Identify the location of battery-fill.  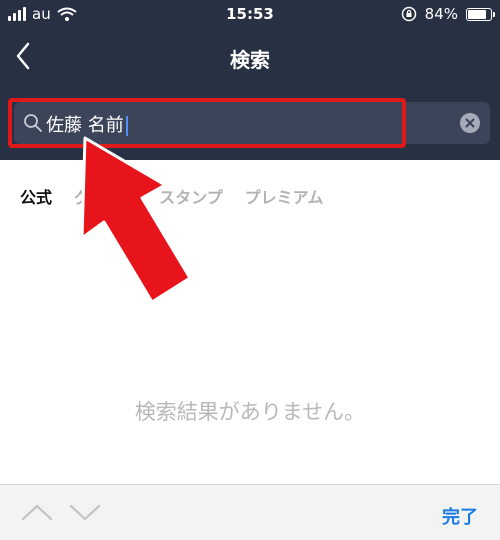
(477, 14).